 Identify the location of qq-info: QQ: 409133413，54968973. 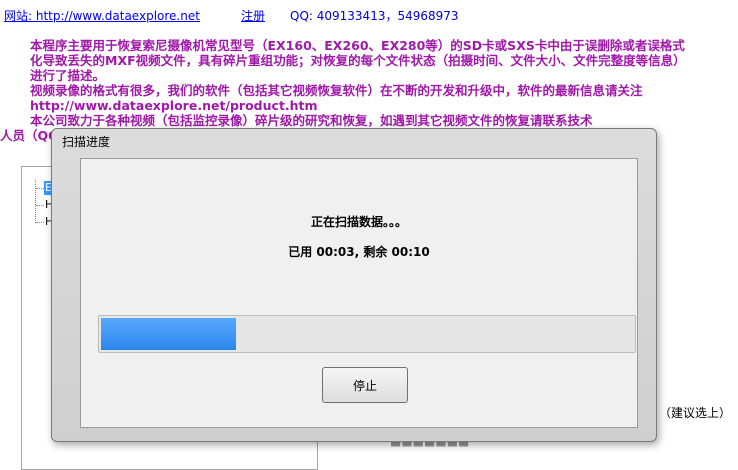
(374, 16).